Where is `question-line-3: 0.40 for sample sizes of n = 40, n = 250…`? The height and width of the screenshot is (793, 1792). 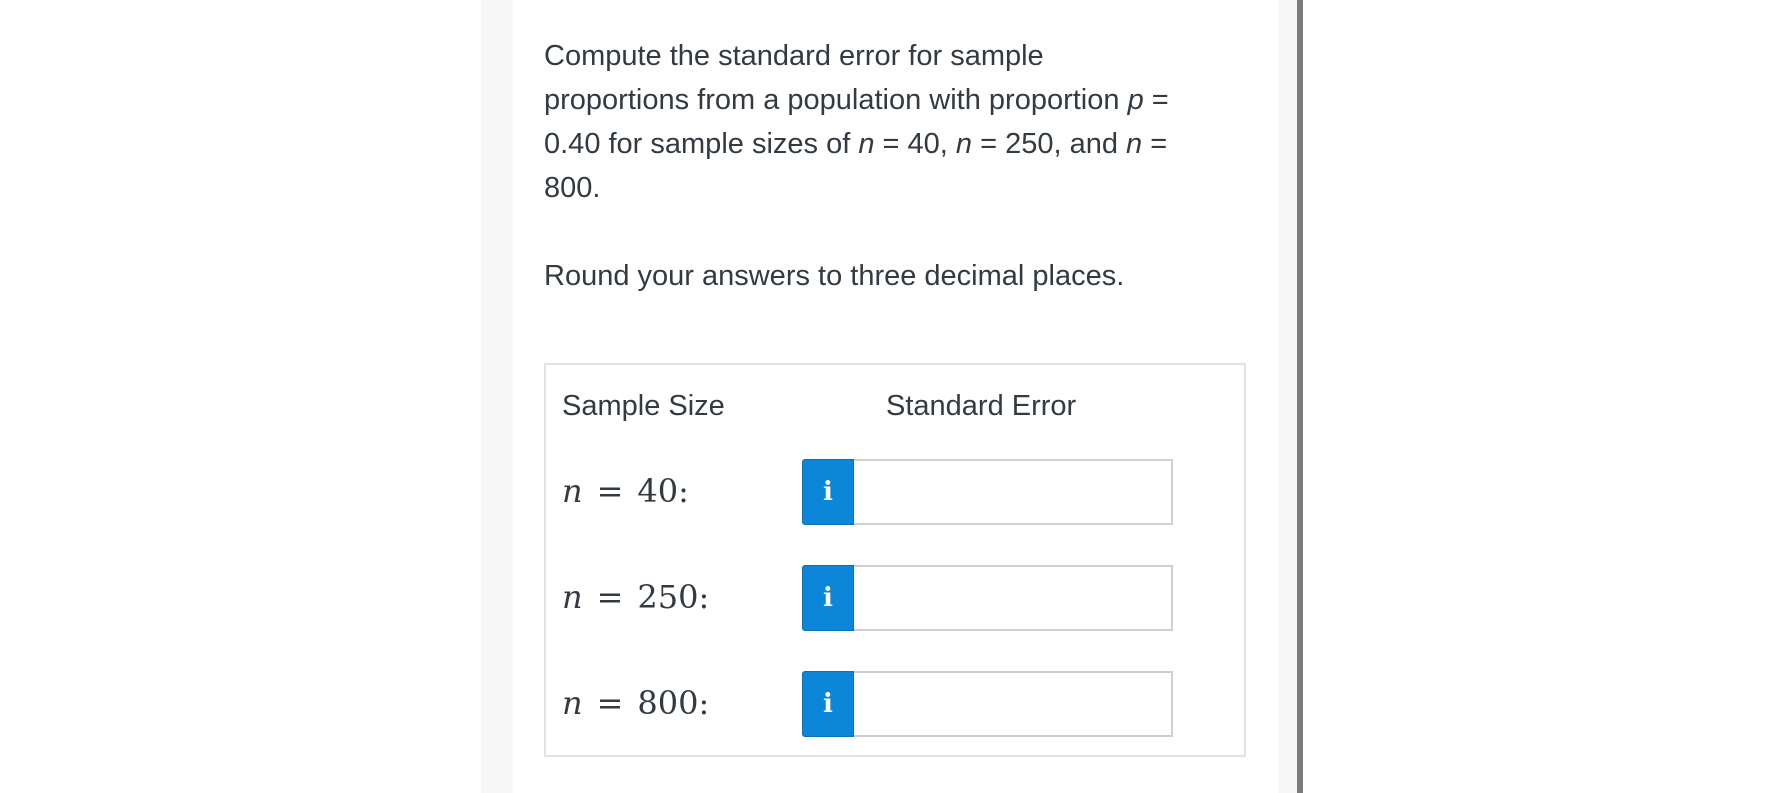
question-line-3: 0.40 for sample sizes of n = 40, n = 250… is located at coordinates (894, 144).